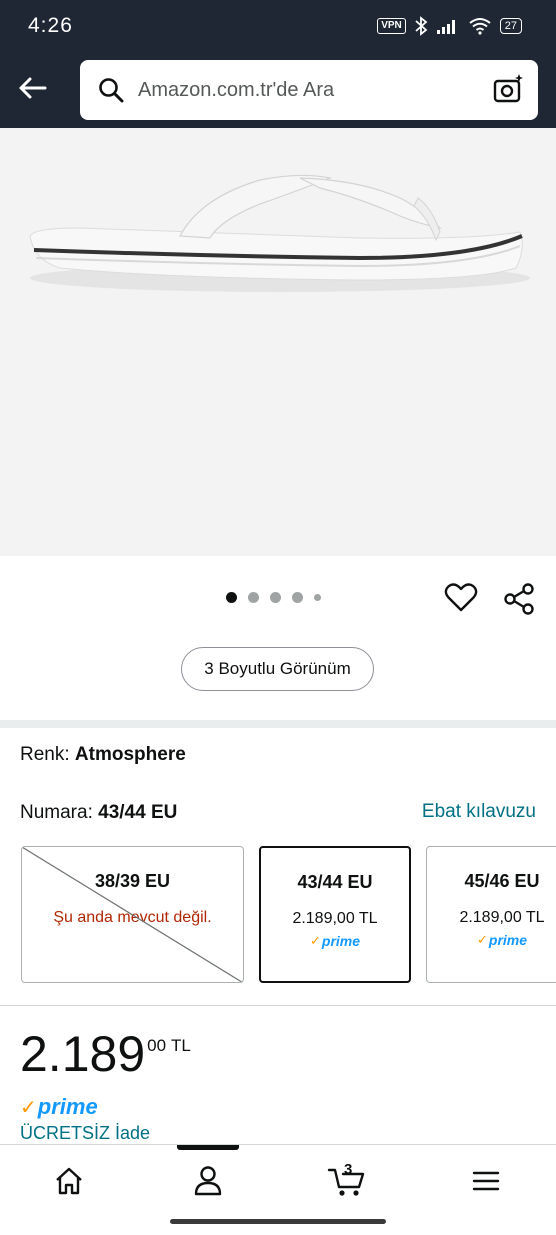 Image resolution: width=556 pixels, height=1235 pixels. What do you see at coordinates (208, 1147) in the screenshot?
I see `active-tab-indicator` at bounding box center [208, 1147].